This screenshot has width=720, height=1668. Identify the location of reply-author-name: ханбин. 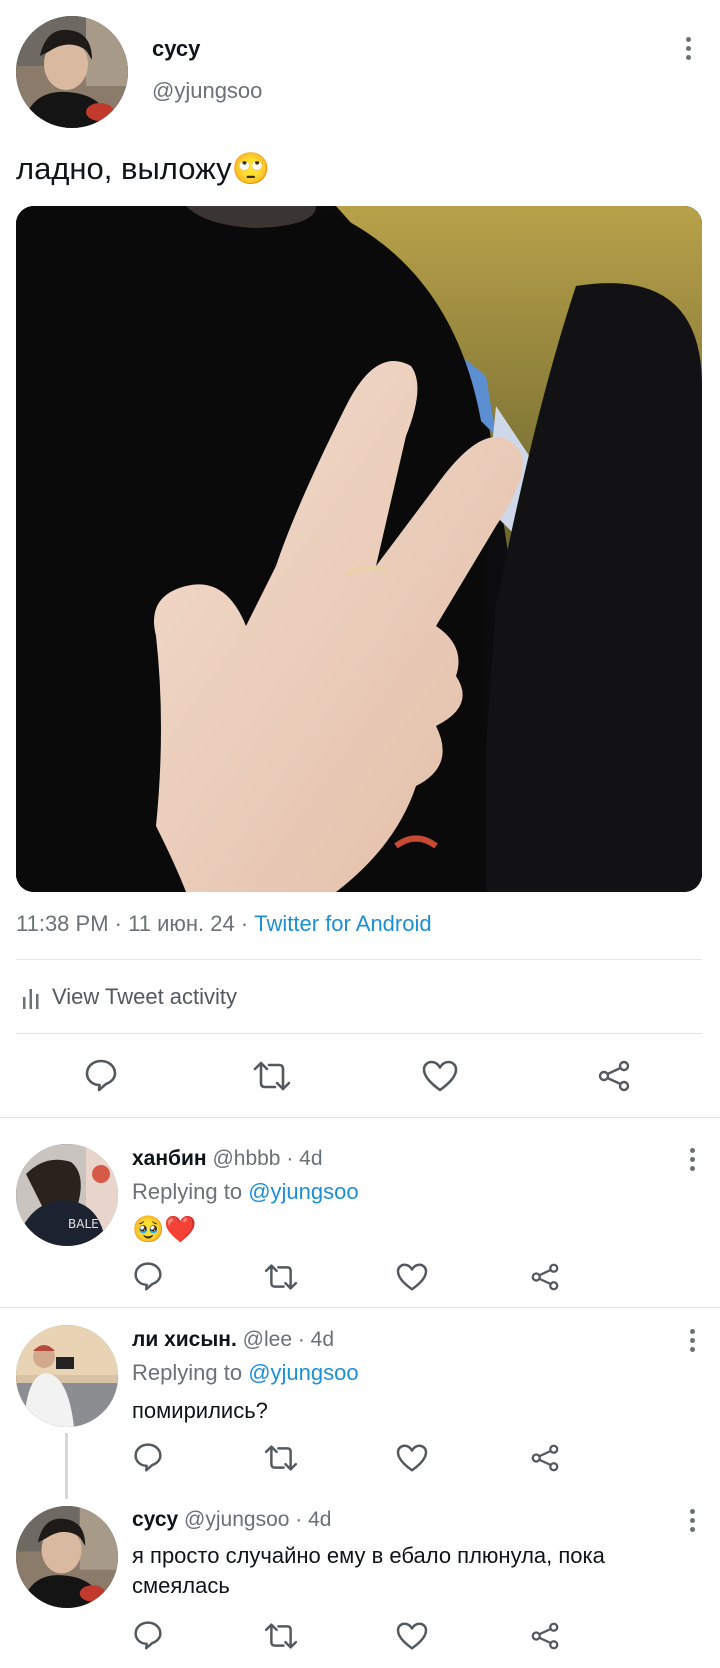
(169, 1158).